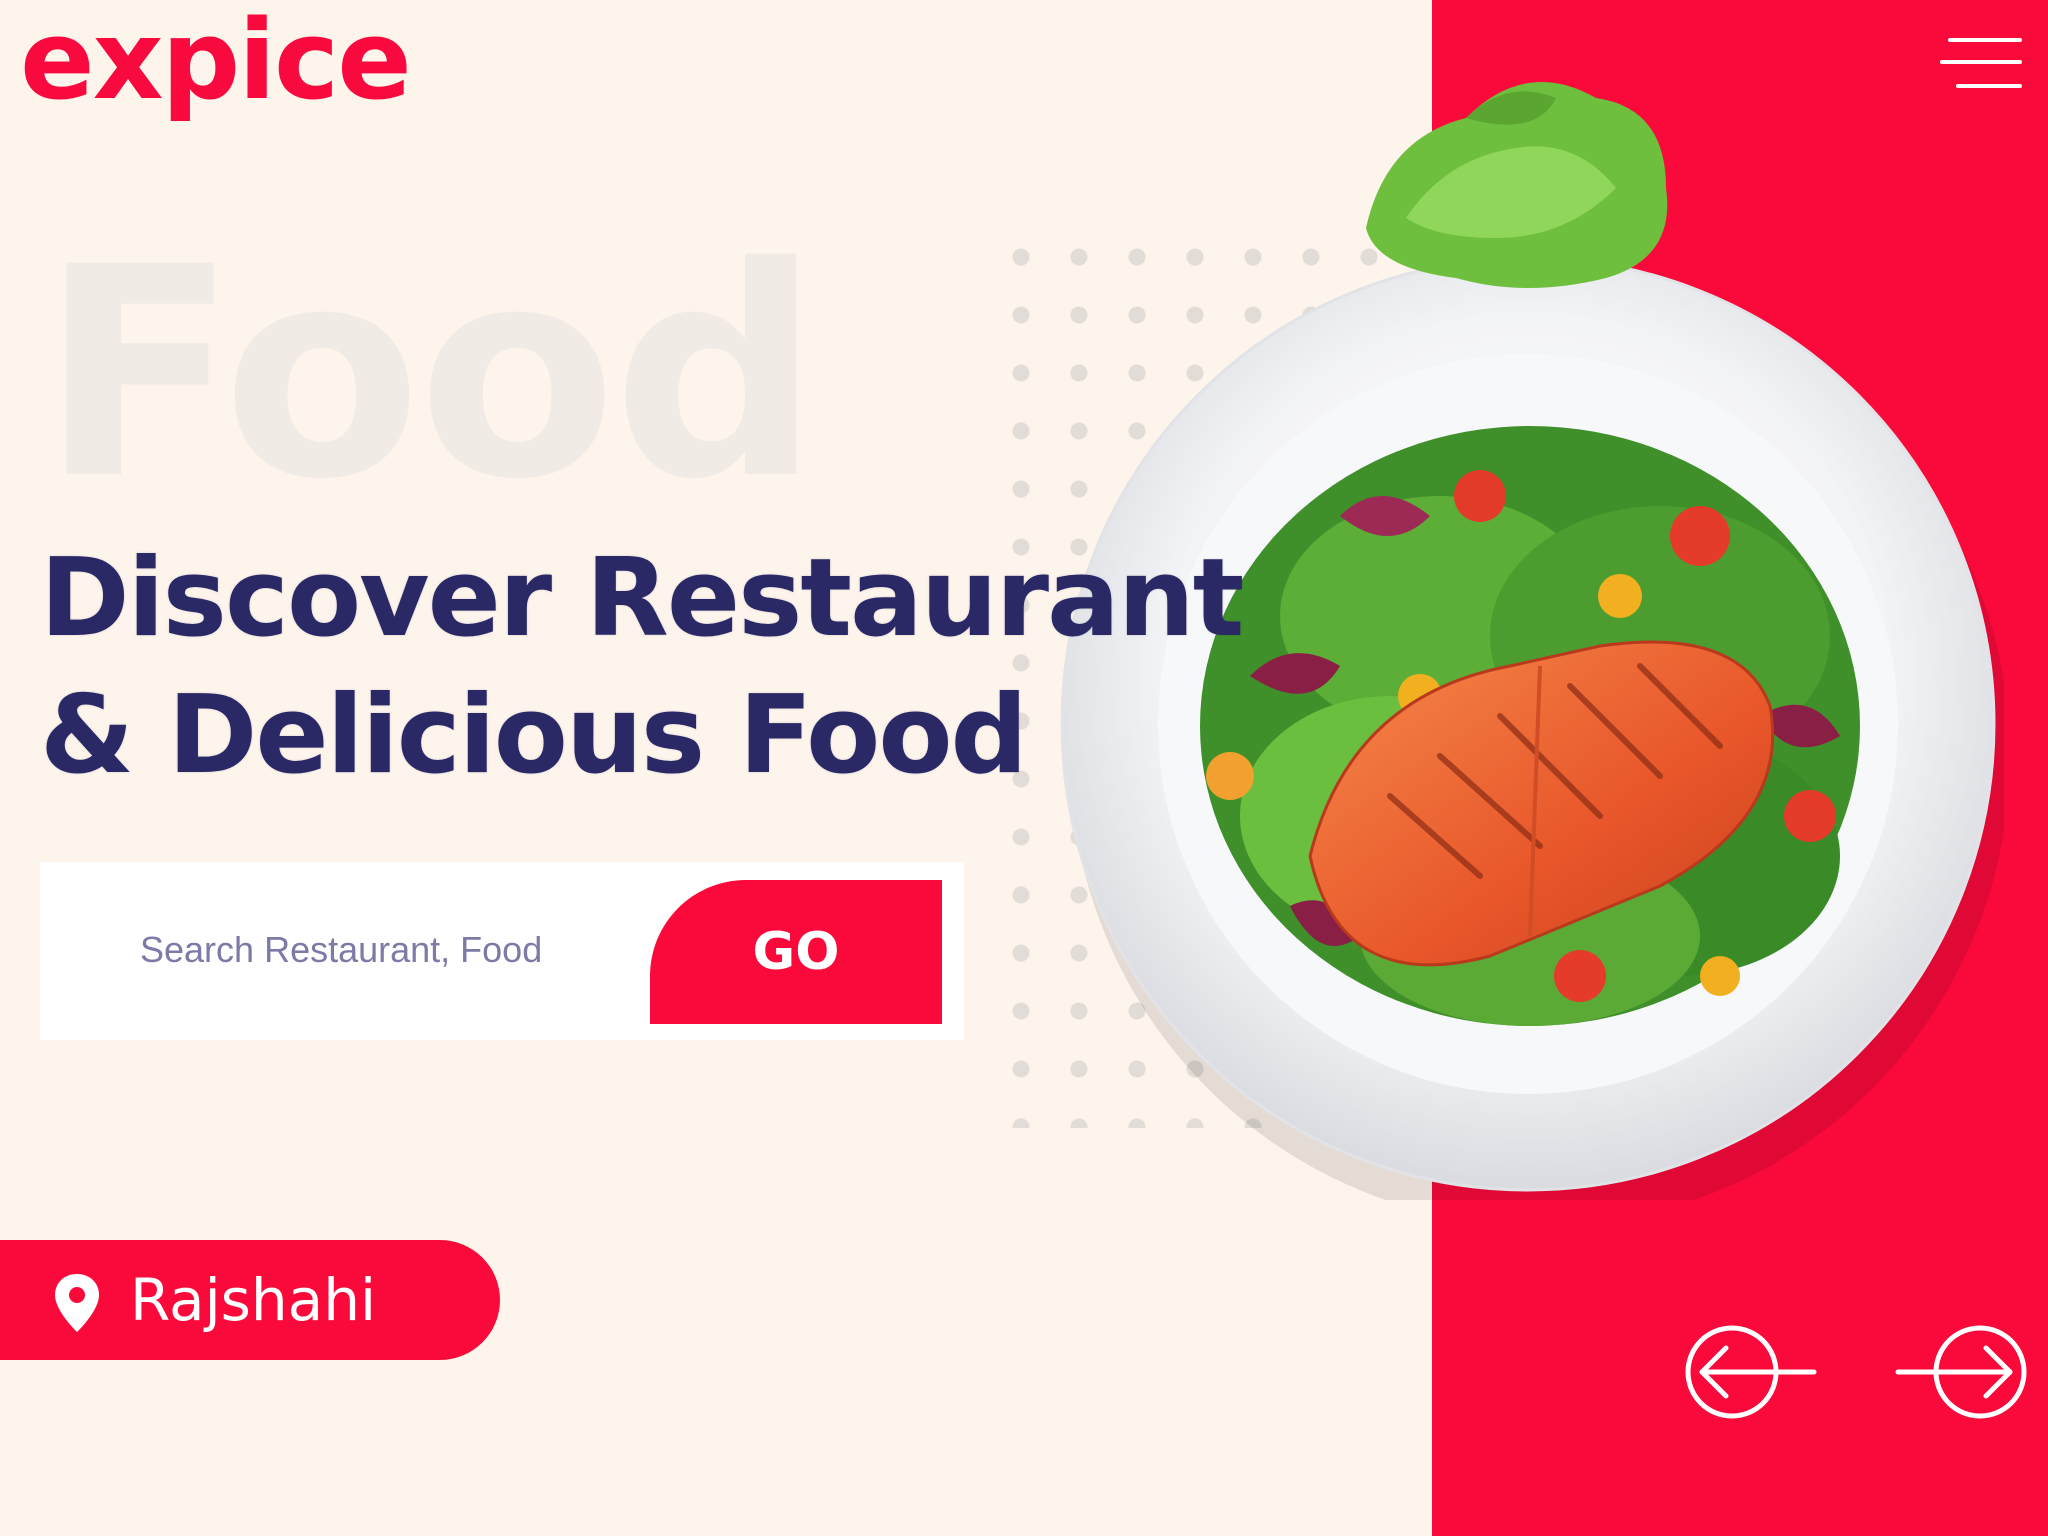  I want to click on menu-line-top, so click(1985, 40).